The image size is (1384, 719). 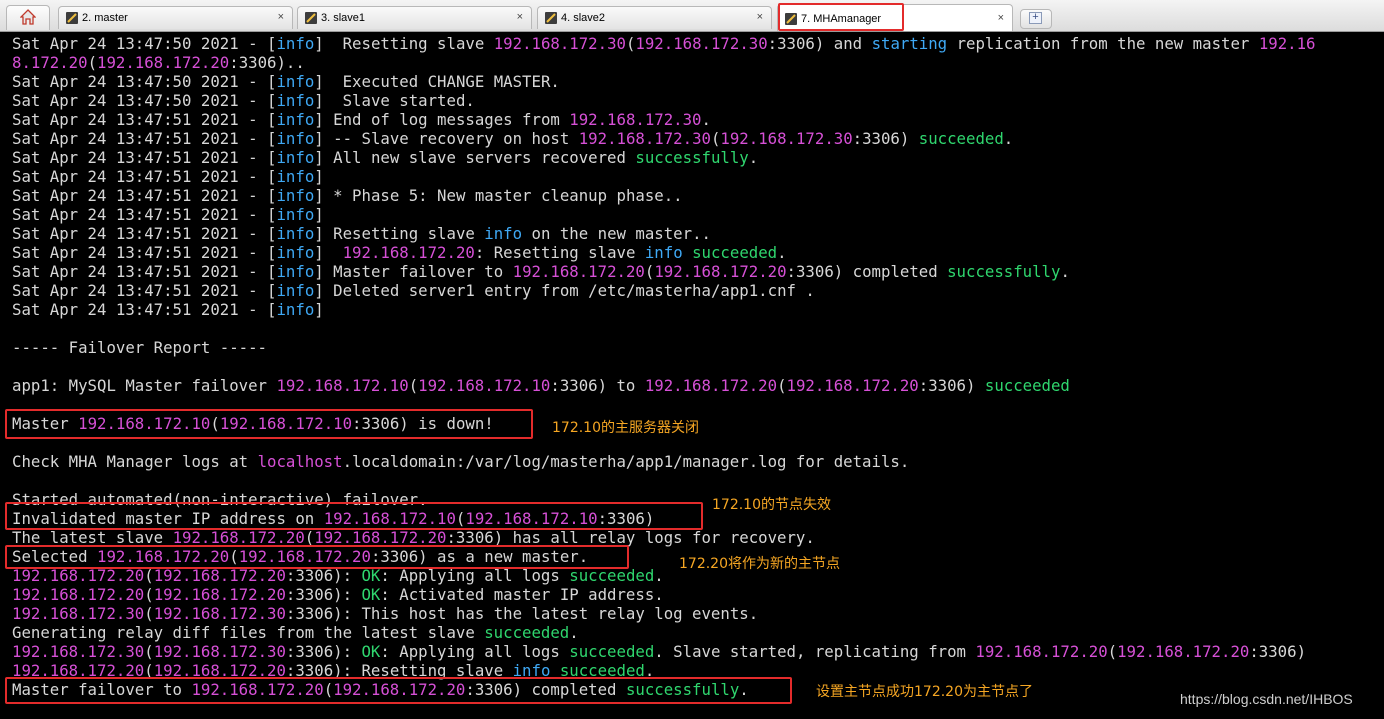 I want to click on new-tab-button: +, so click(x=1036, y=19).